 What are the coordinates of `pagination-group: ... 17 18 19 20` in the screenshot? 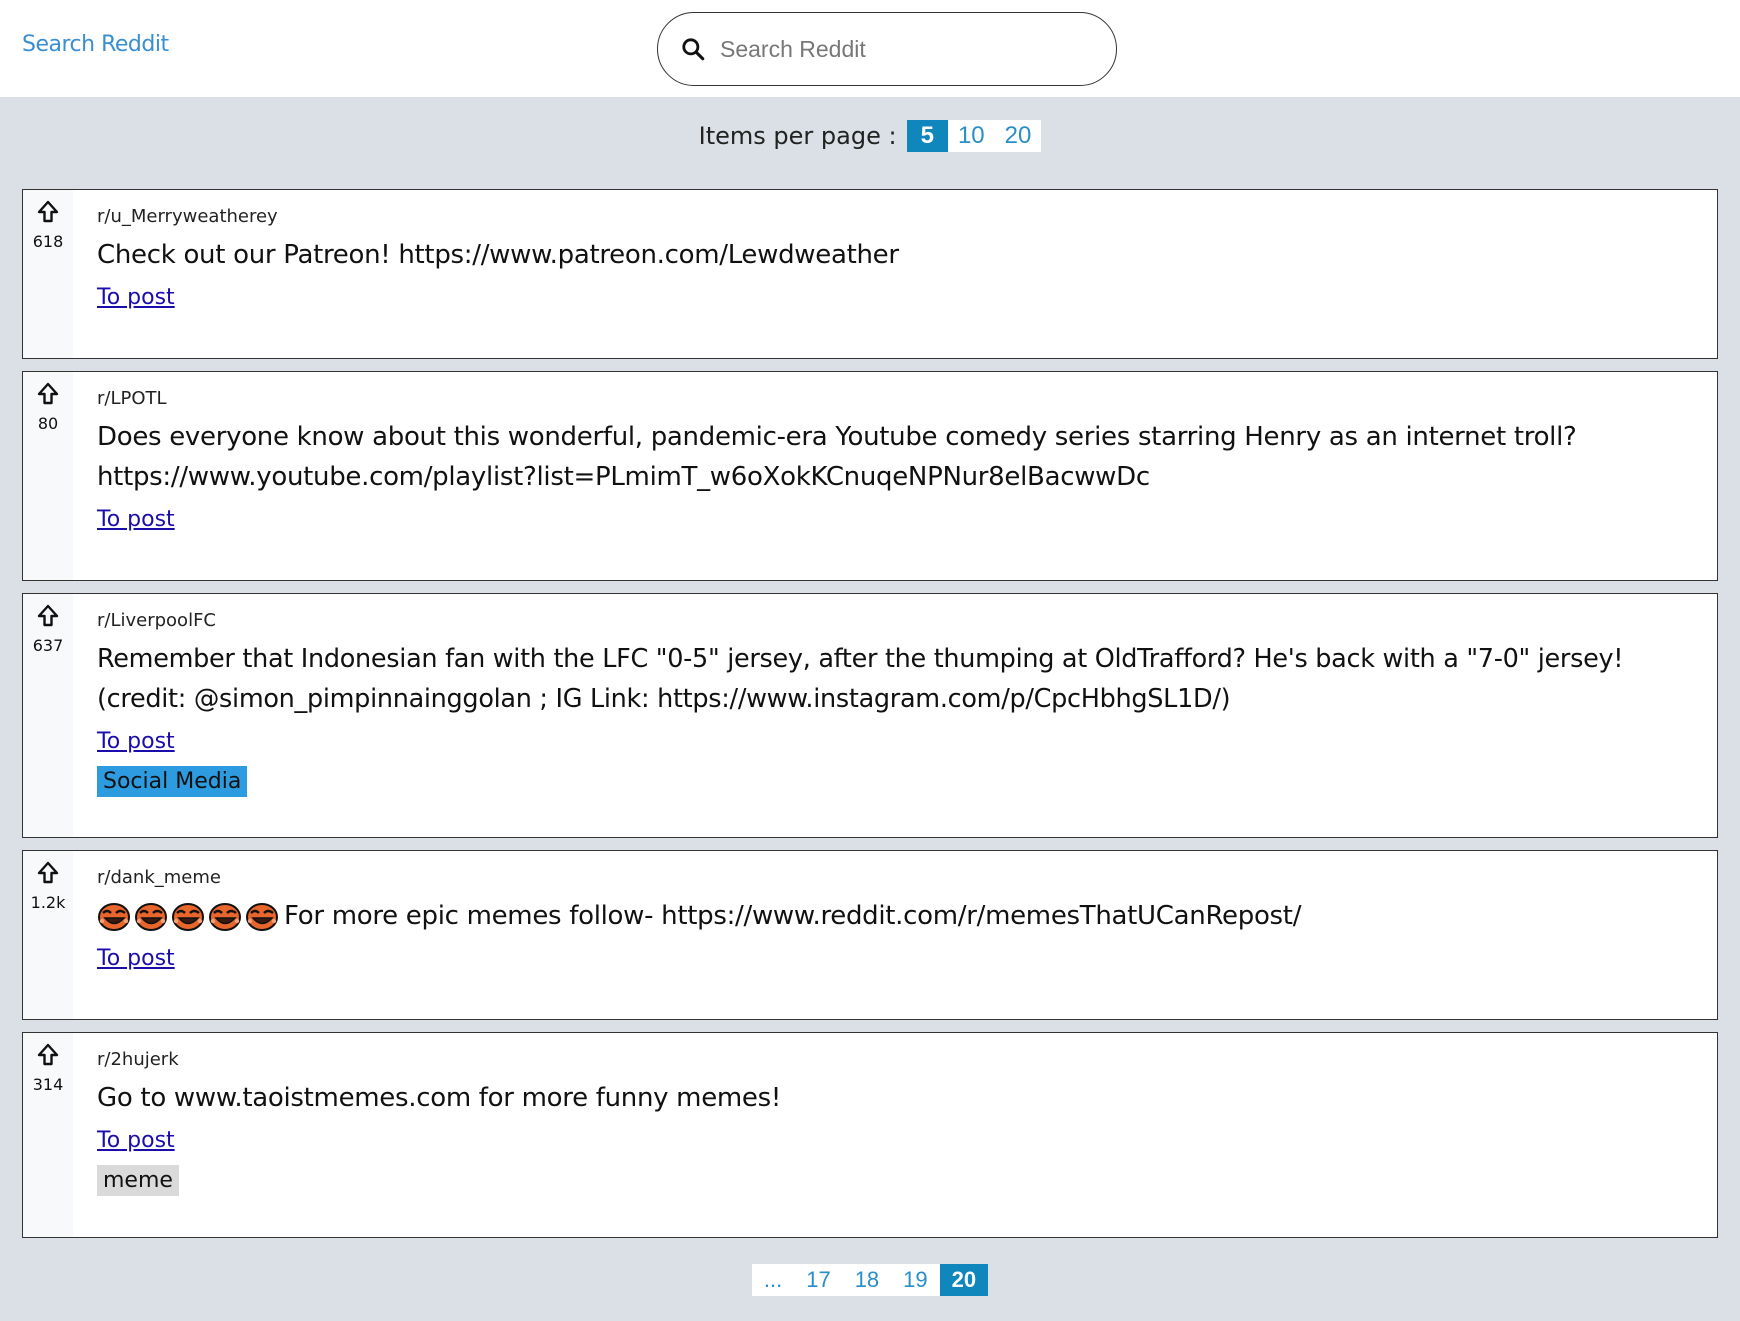 It's located at (870, 1280).